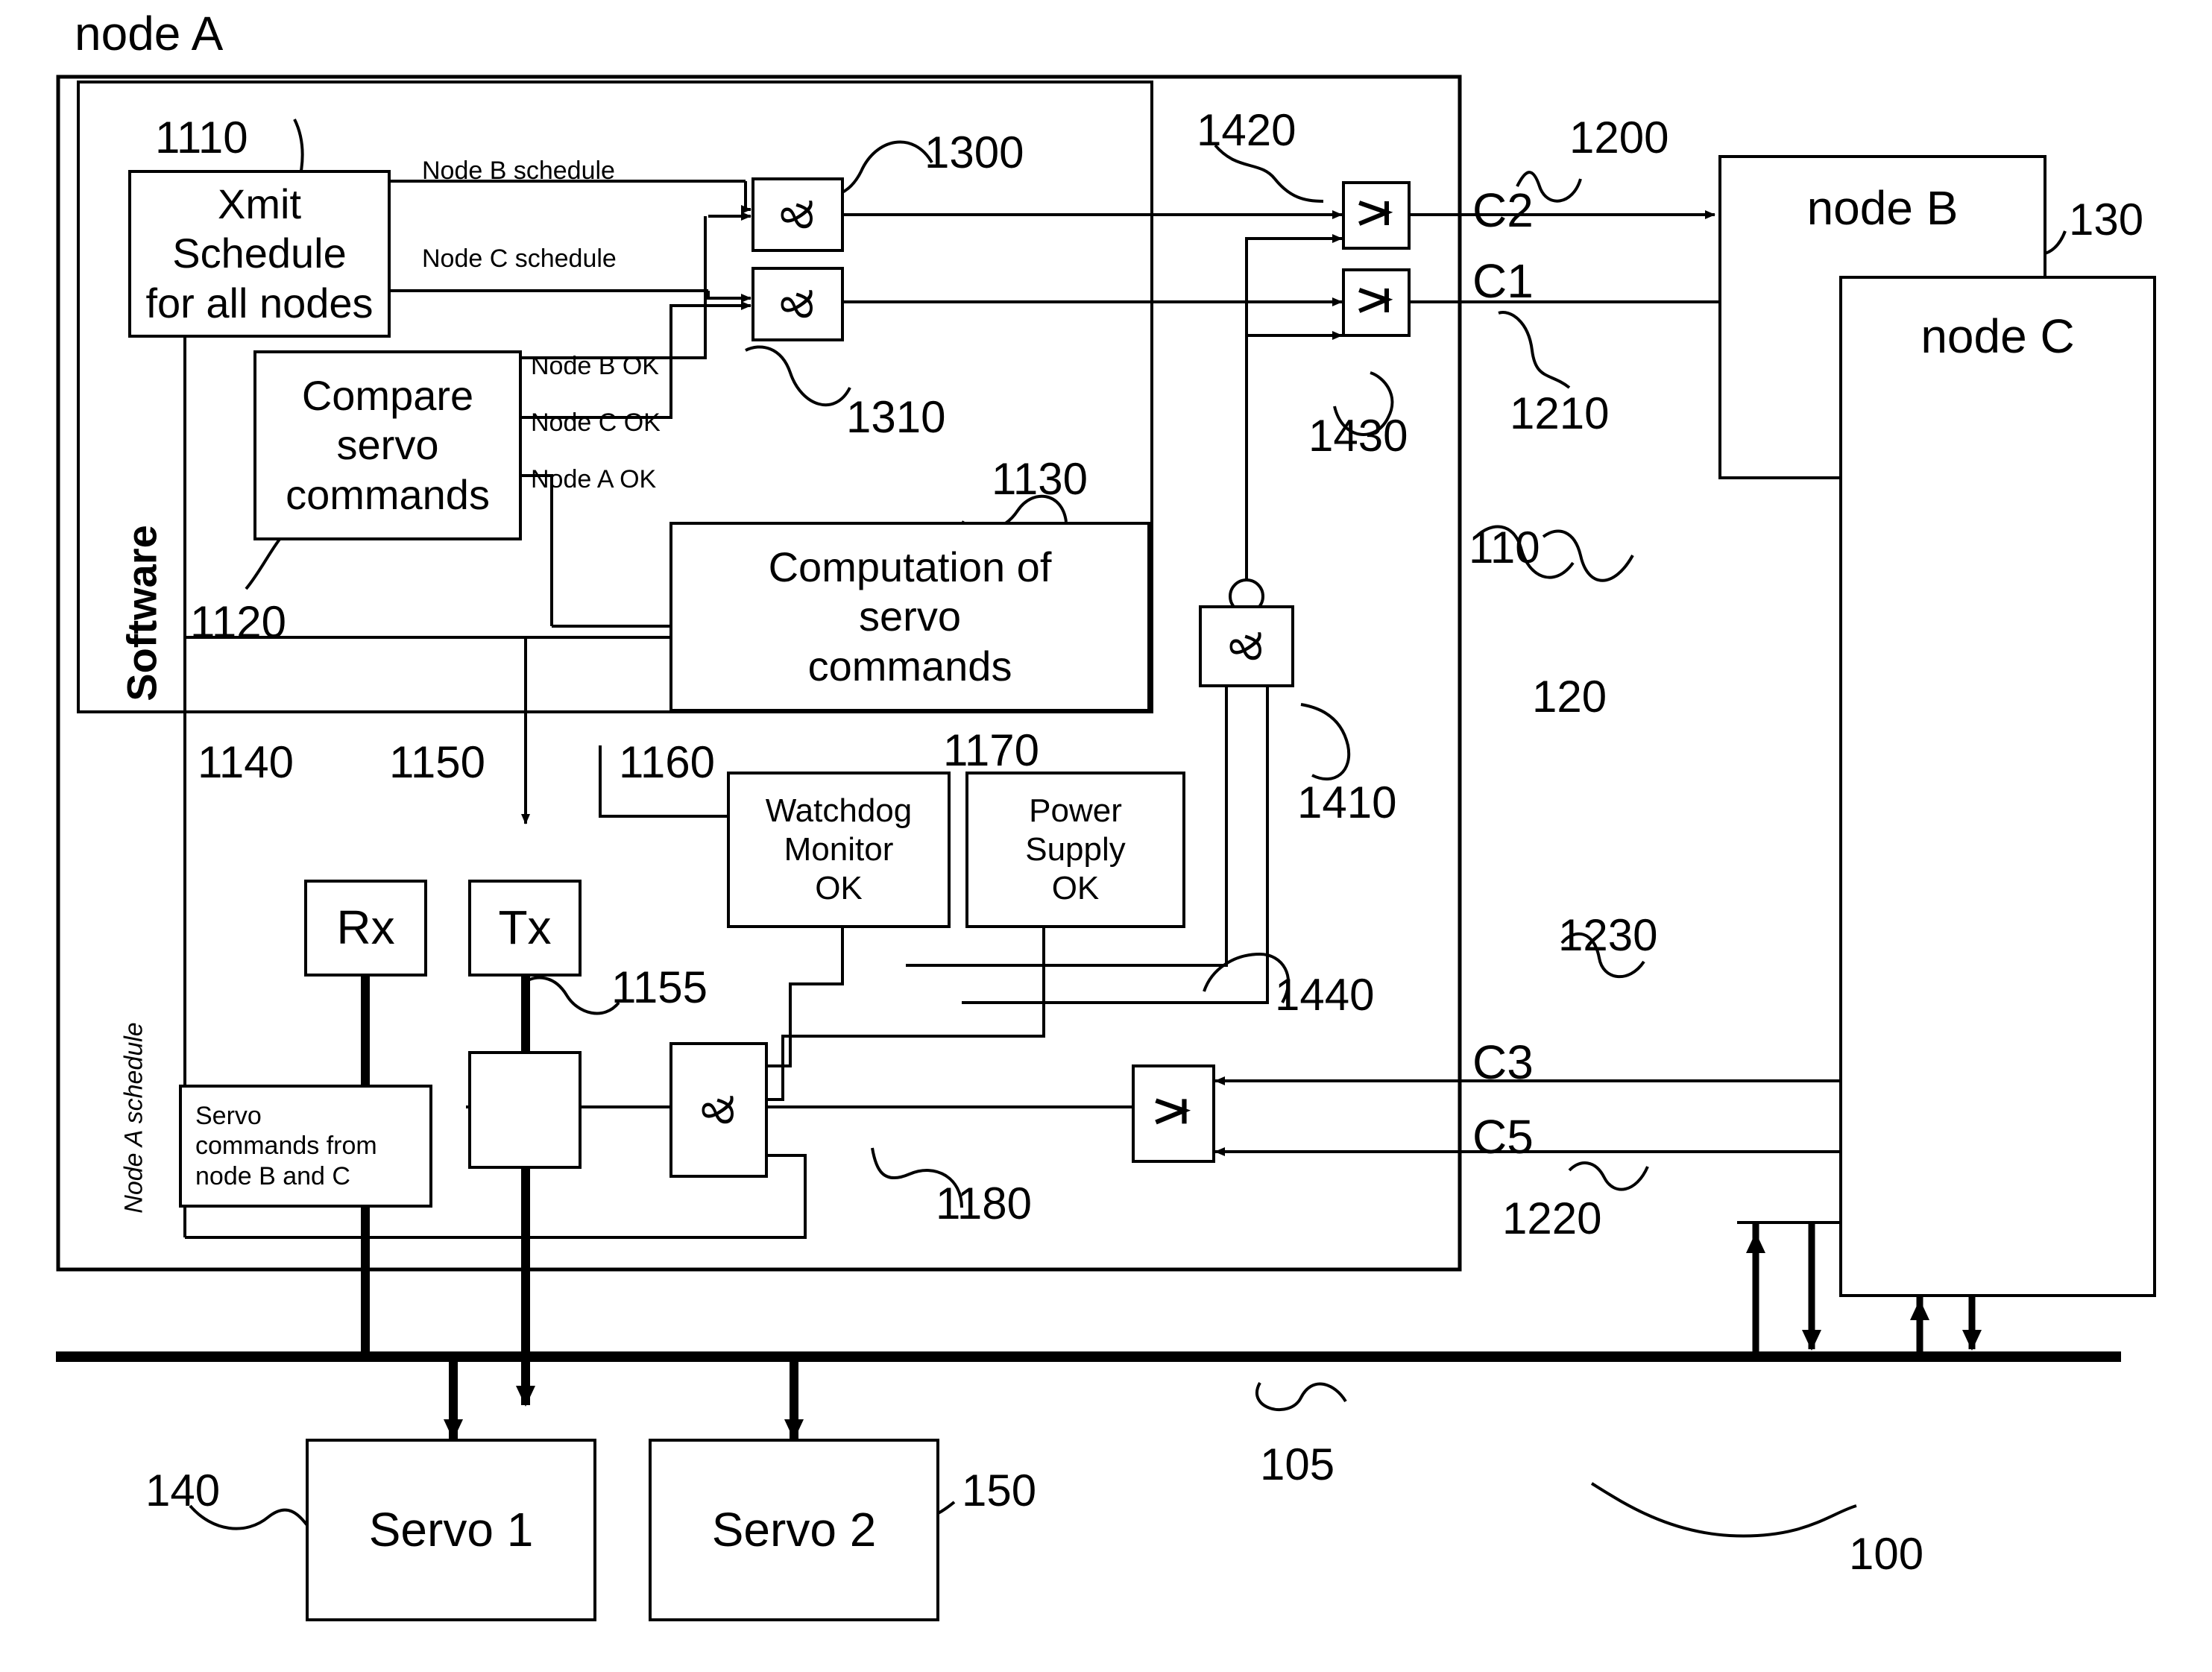  What do you see at coordinates (1503, 281) in the screenshot?
I see `signal-c1: C1` at bounding box center [1503, 281].